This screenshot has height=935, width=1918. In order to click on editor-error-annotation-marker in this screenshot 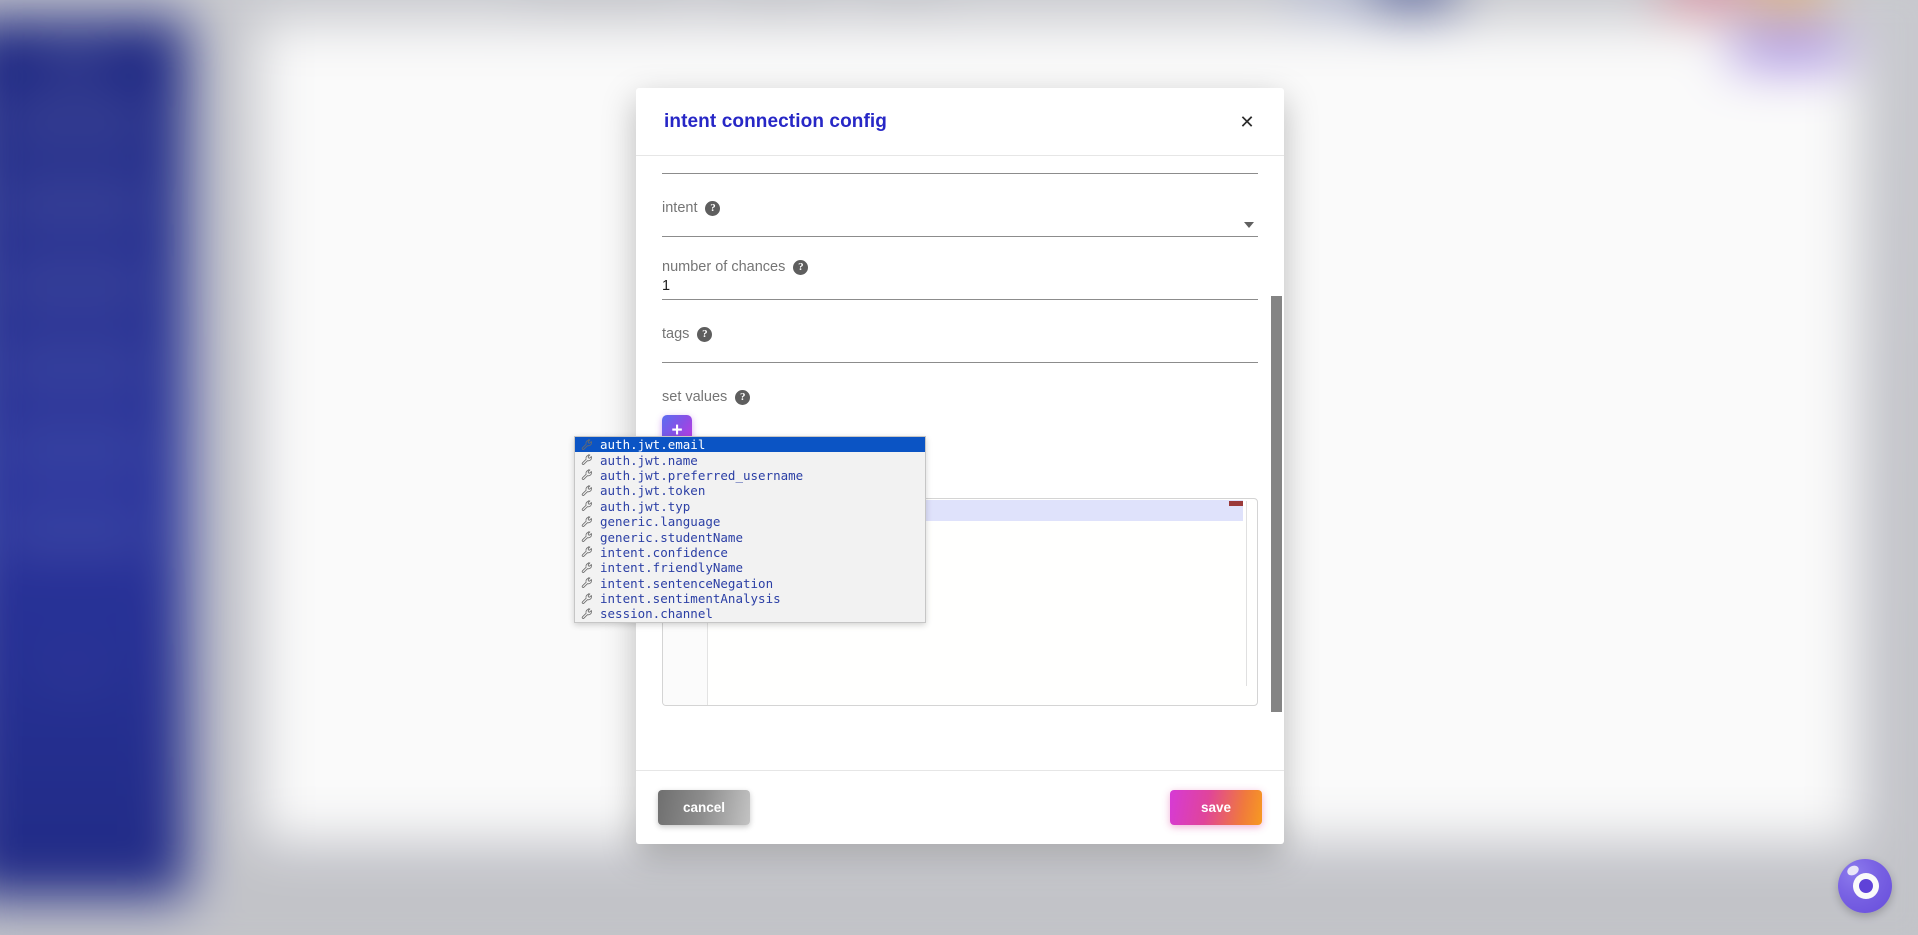, I will do `click(1236, 503)`.